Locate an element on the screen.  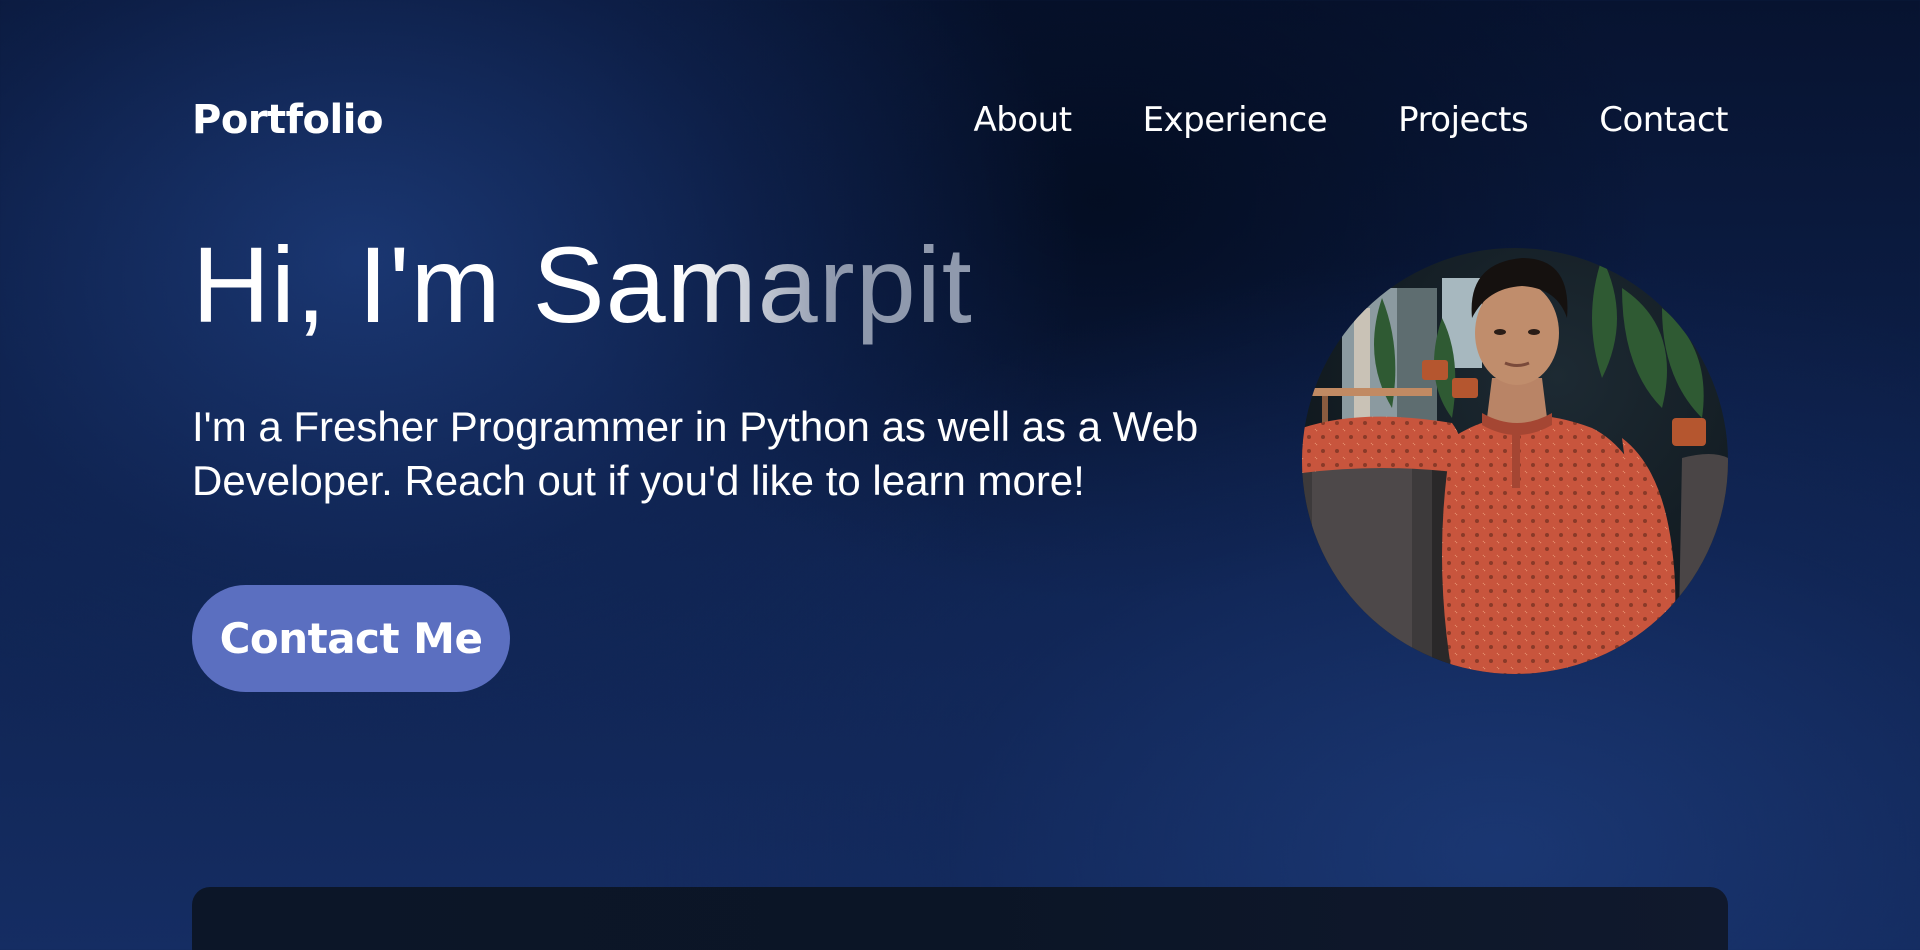
nav-link-projects: Projects is located at coordinates (1463, 120).